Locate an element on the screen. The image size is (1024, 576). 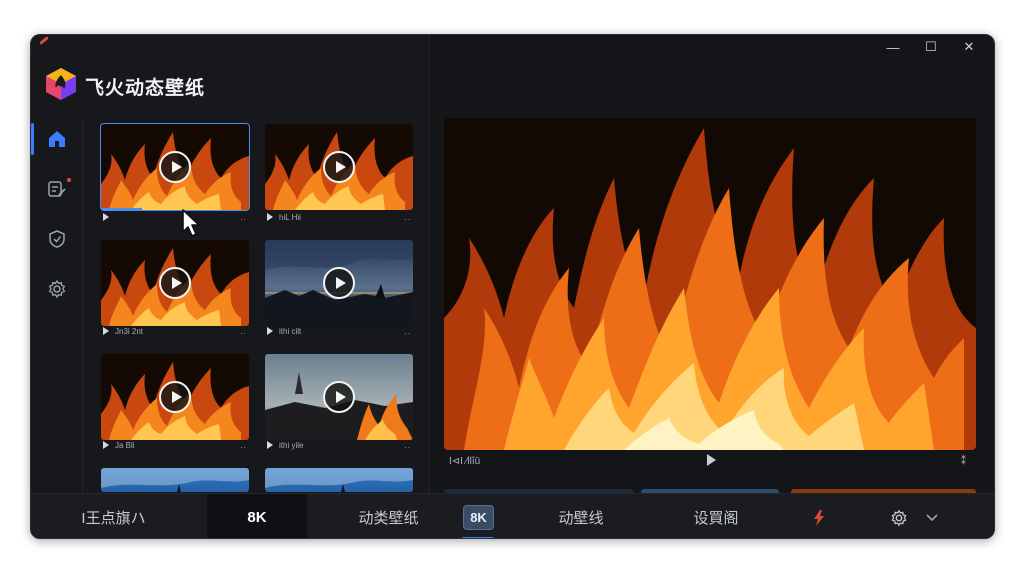
home-icon is located at coordinates (57, 139).